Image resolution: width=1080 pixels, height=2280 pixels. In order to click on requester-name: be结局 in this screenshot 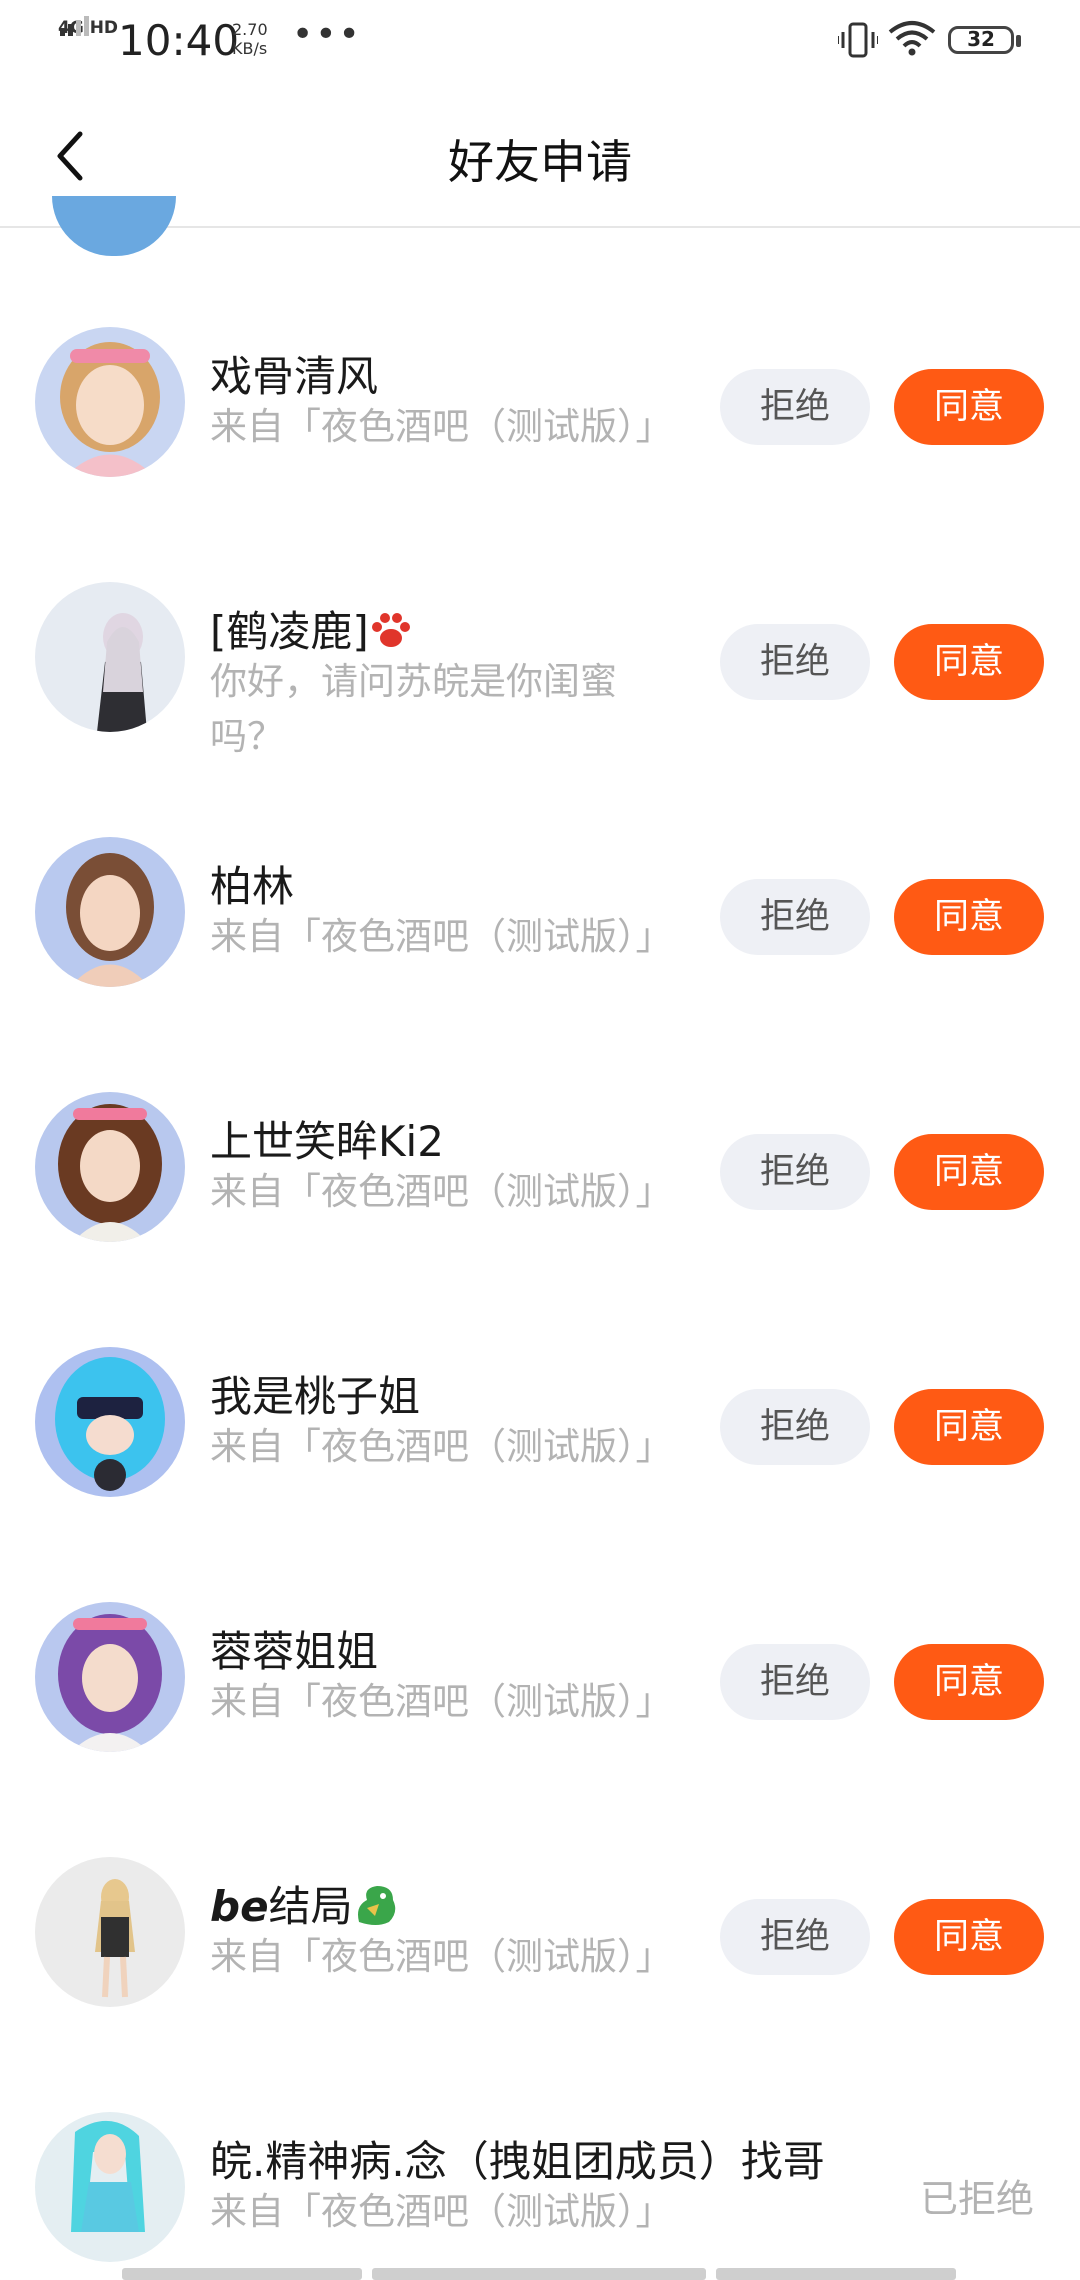, I will do `click(305, 1905)`.